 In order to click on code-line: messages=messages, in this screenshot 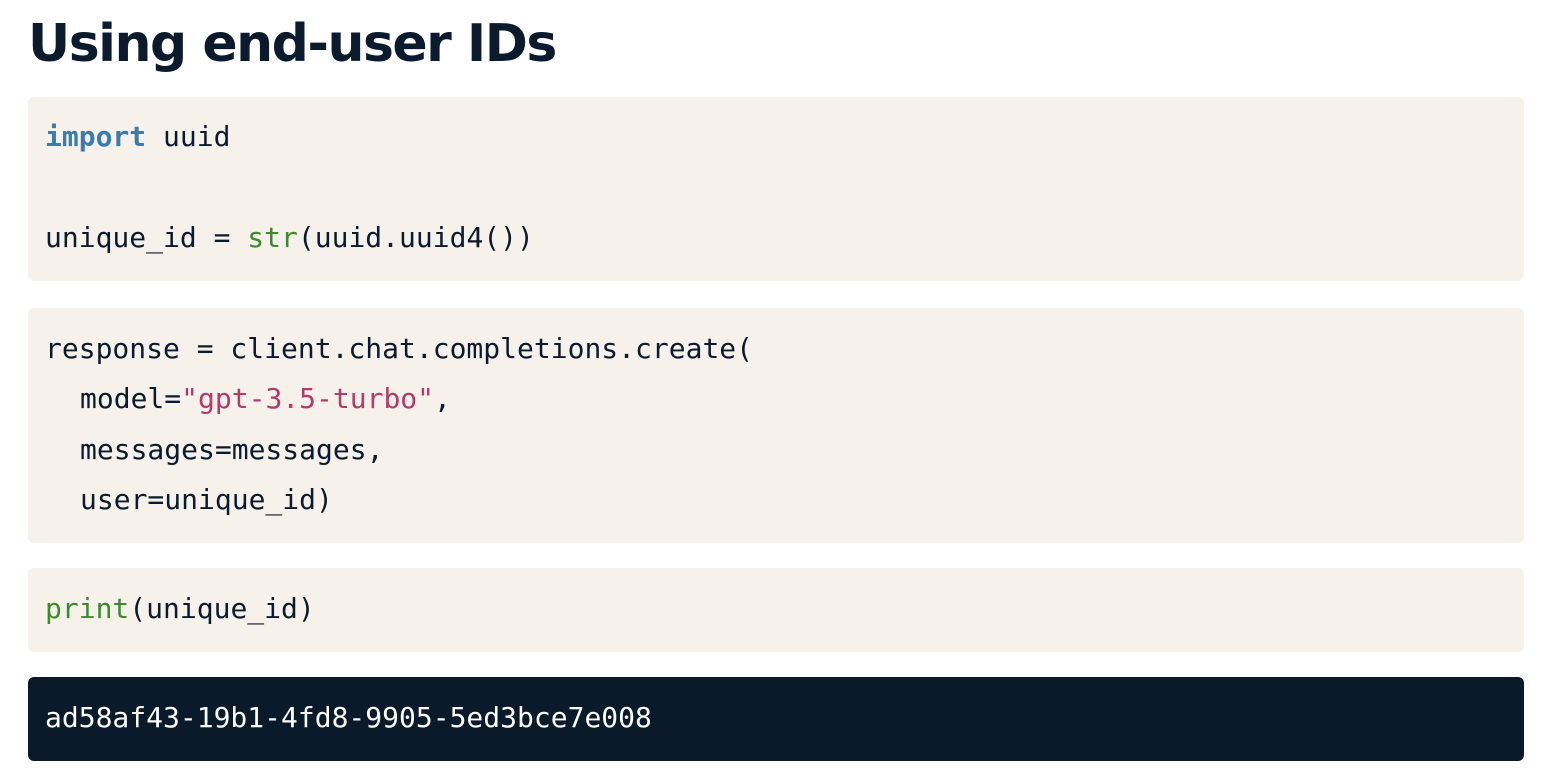, I will do `click(214, 450)`.